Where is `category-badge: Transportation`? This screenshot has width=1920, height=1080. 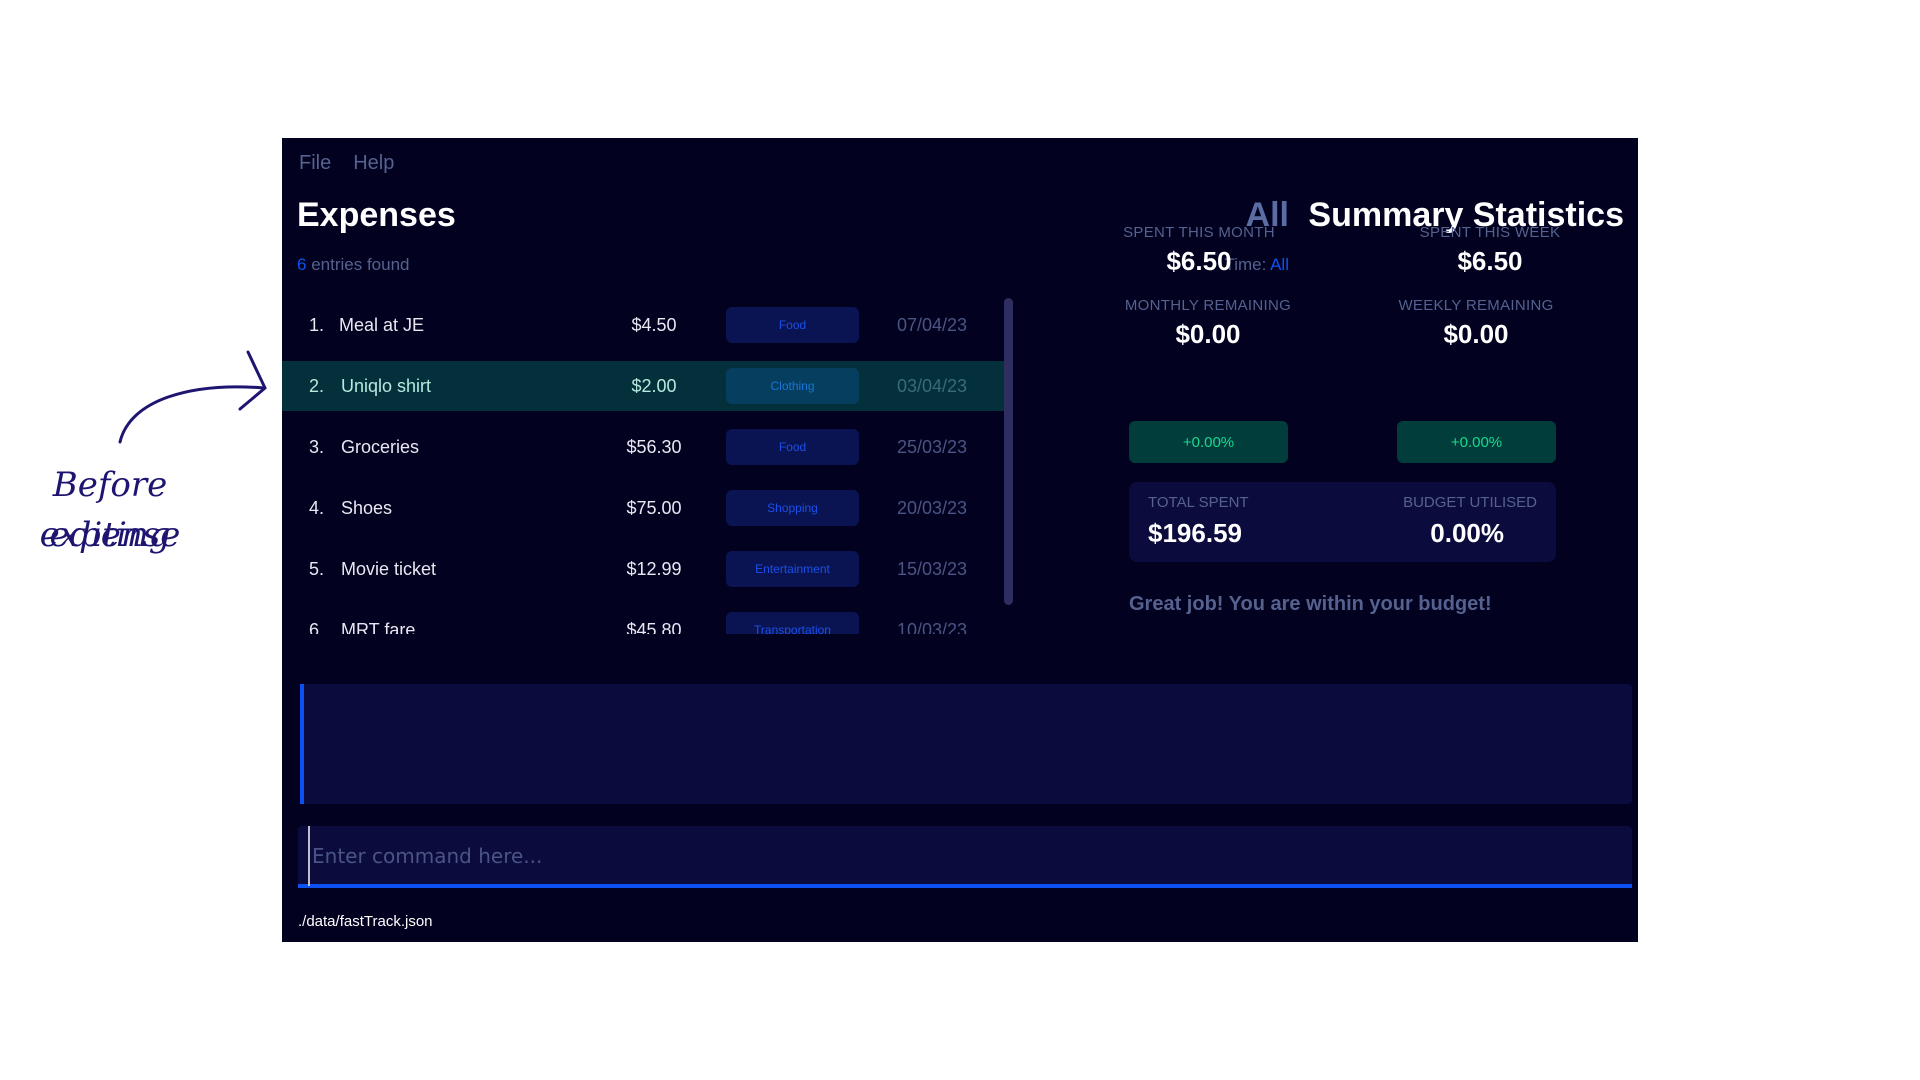
category-badge: Transportation is located at coordinates (792, 623).